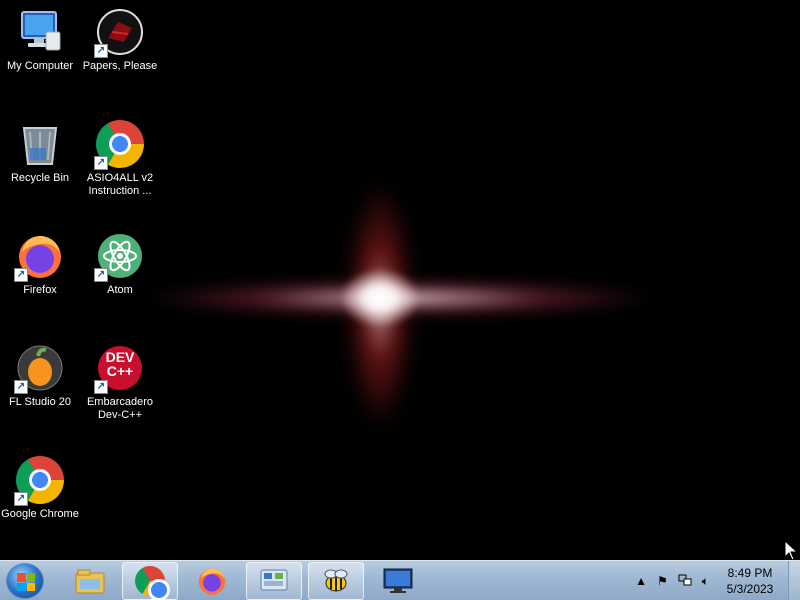 The width and height of the screenshot is (800, 600). I want to click on taskbar: ▲ ⚑ 🔈︎ 8:49 PM 5/3/2023, so click(400, 580).